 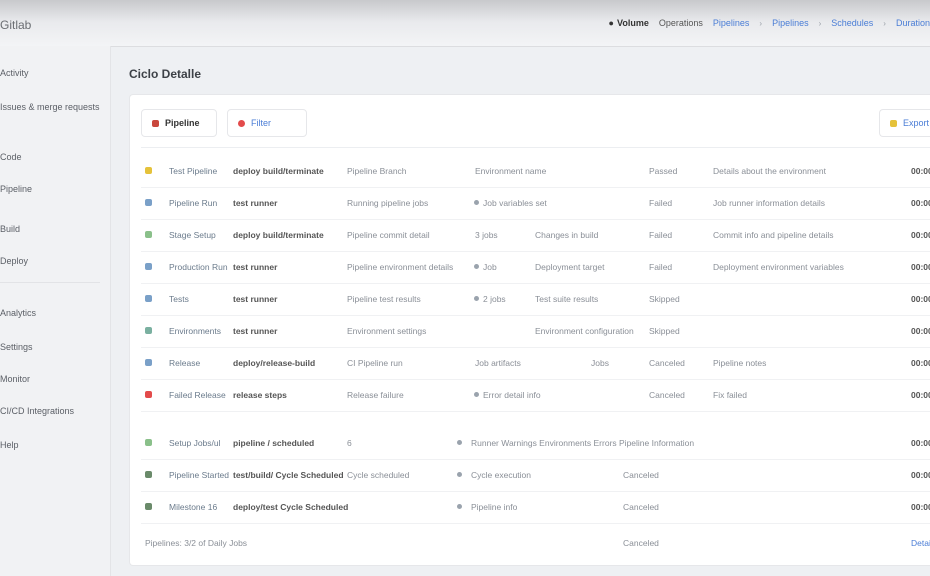 I want to click on sidebar-item-monitor: Monitor, so click(x=15, y=379).